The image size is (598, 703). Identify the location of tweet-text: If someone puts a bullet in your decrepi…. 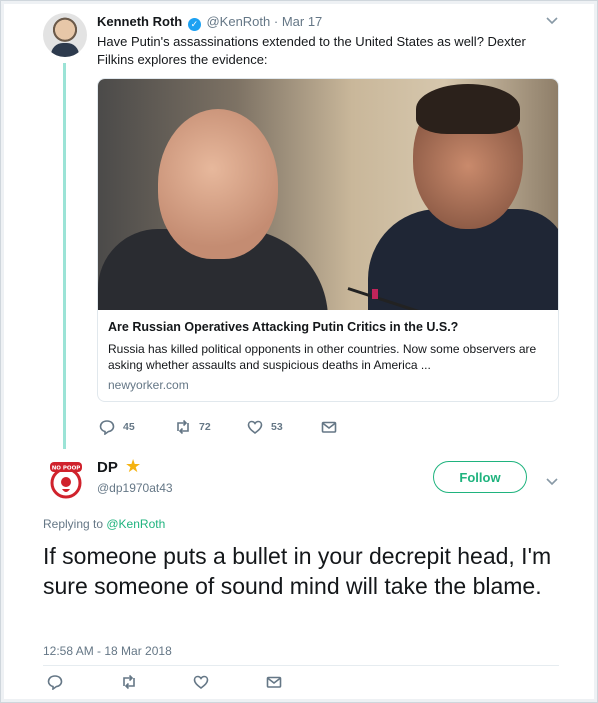
(297, 571).